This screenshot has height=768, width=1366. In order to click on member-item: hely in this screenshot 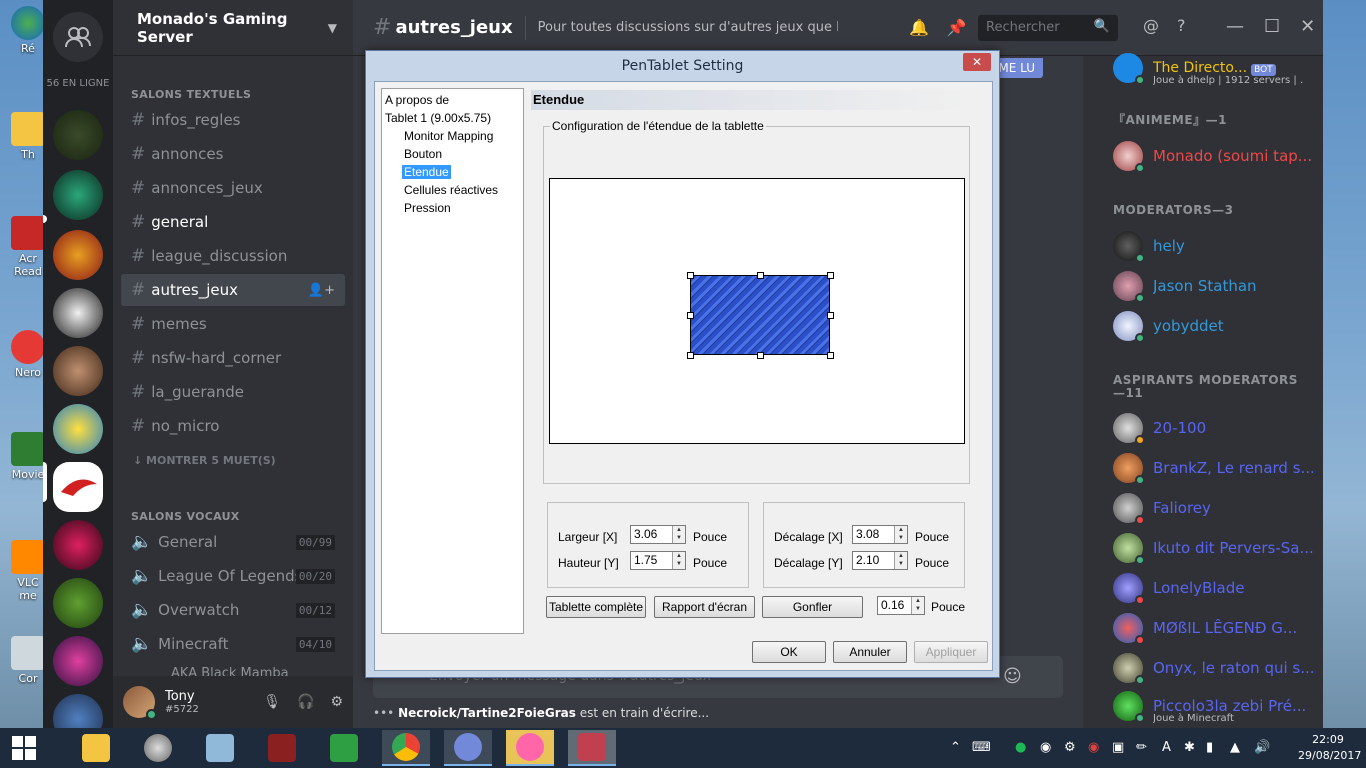, I will do `click(1213, 246)`.